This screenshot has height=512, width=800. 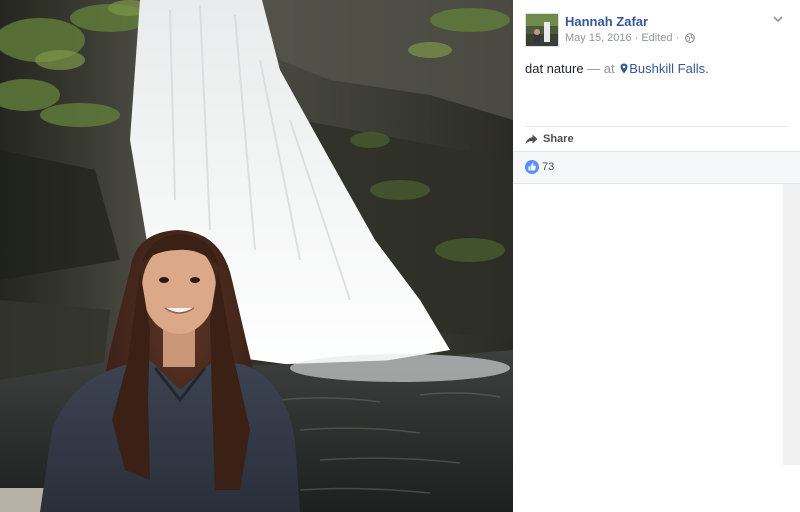 I want to click on location-prefix: — at, so click(x=601, y=68).